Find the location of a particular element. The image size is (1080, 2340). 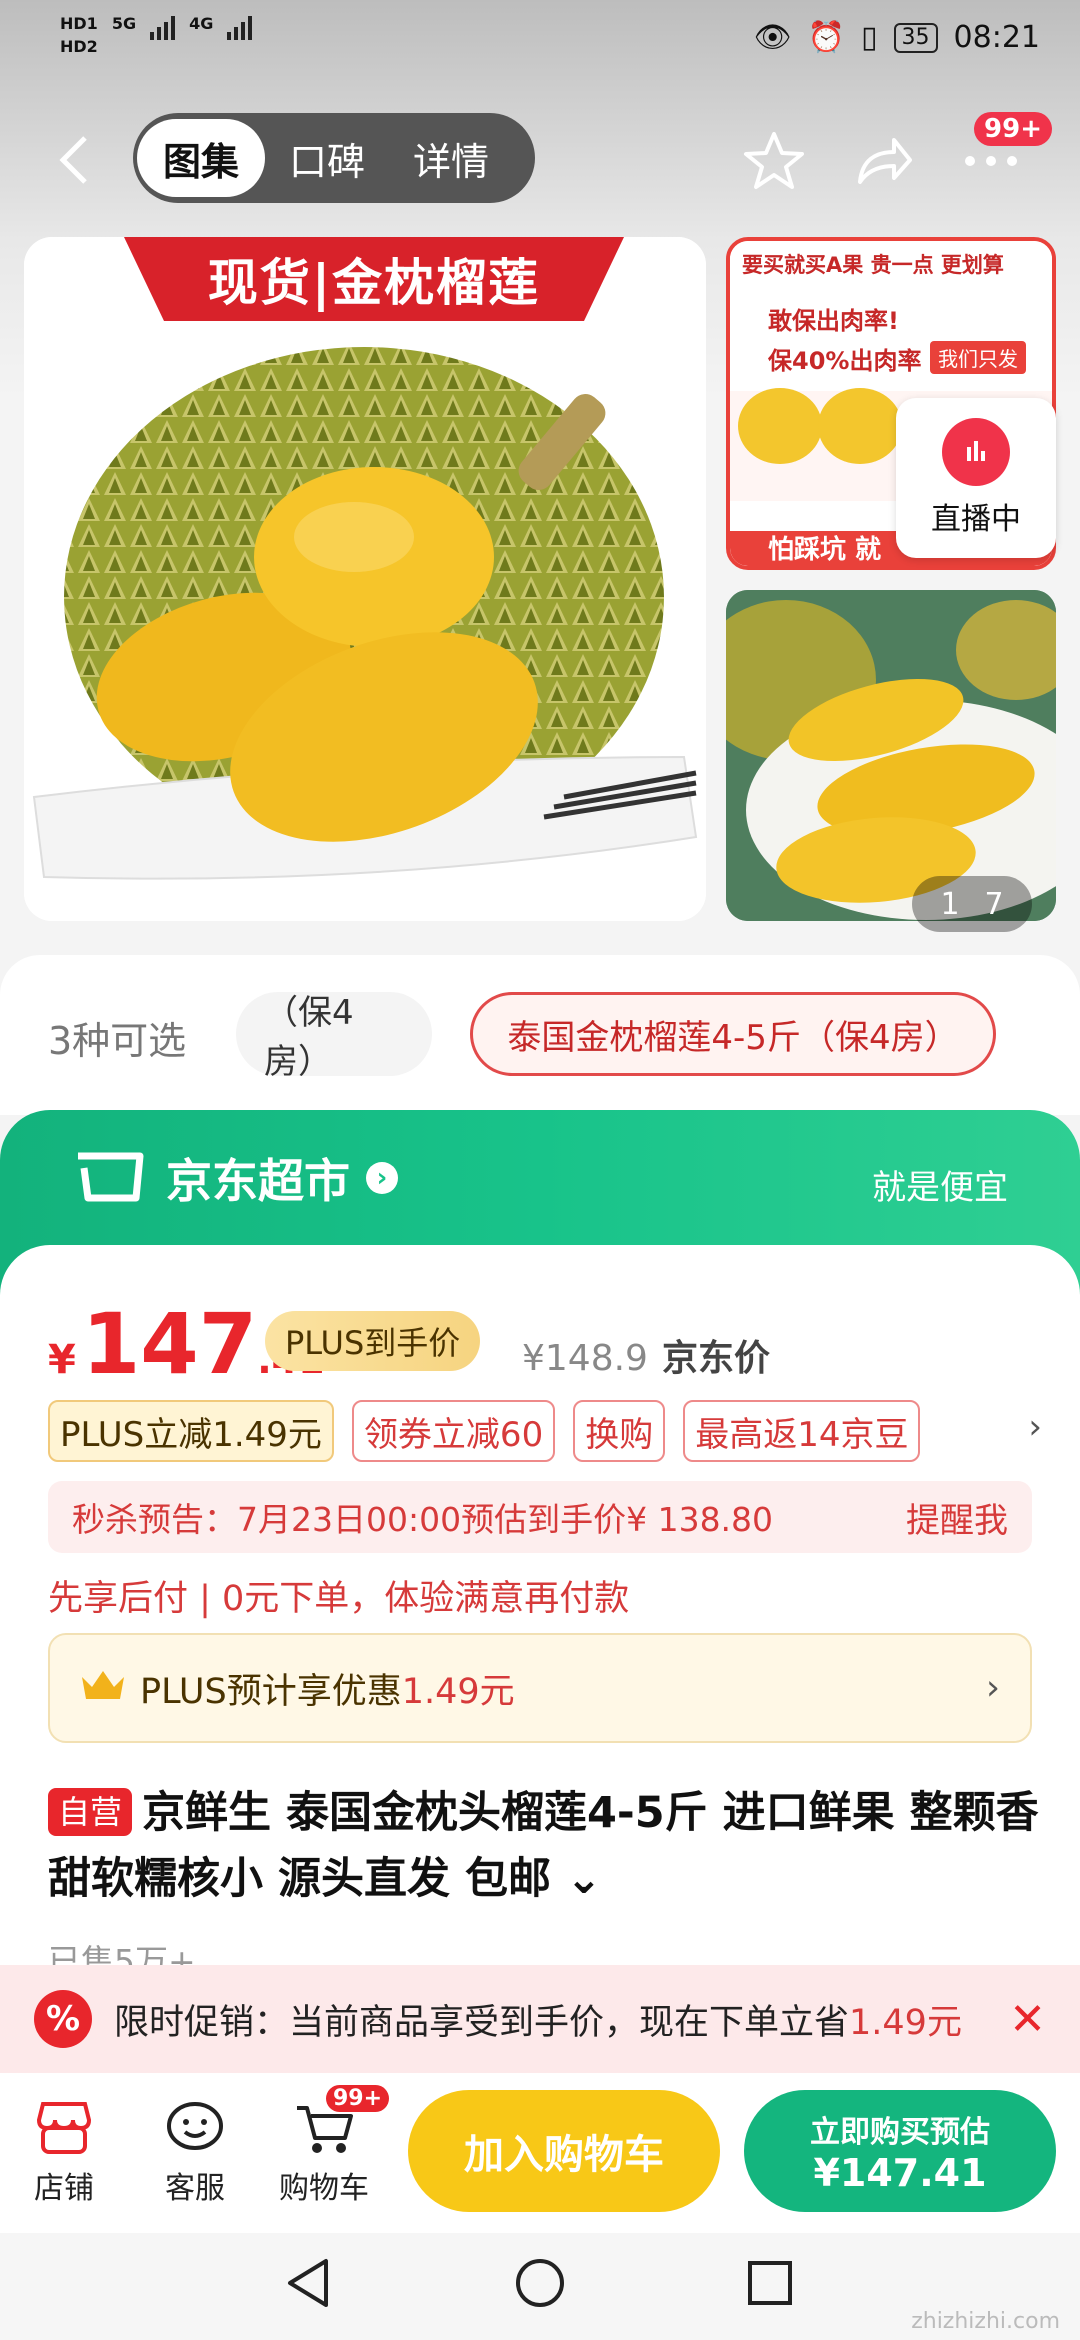

tab-details: 详情 is located at coordinates (451, 158).